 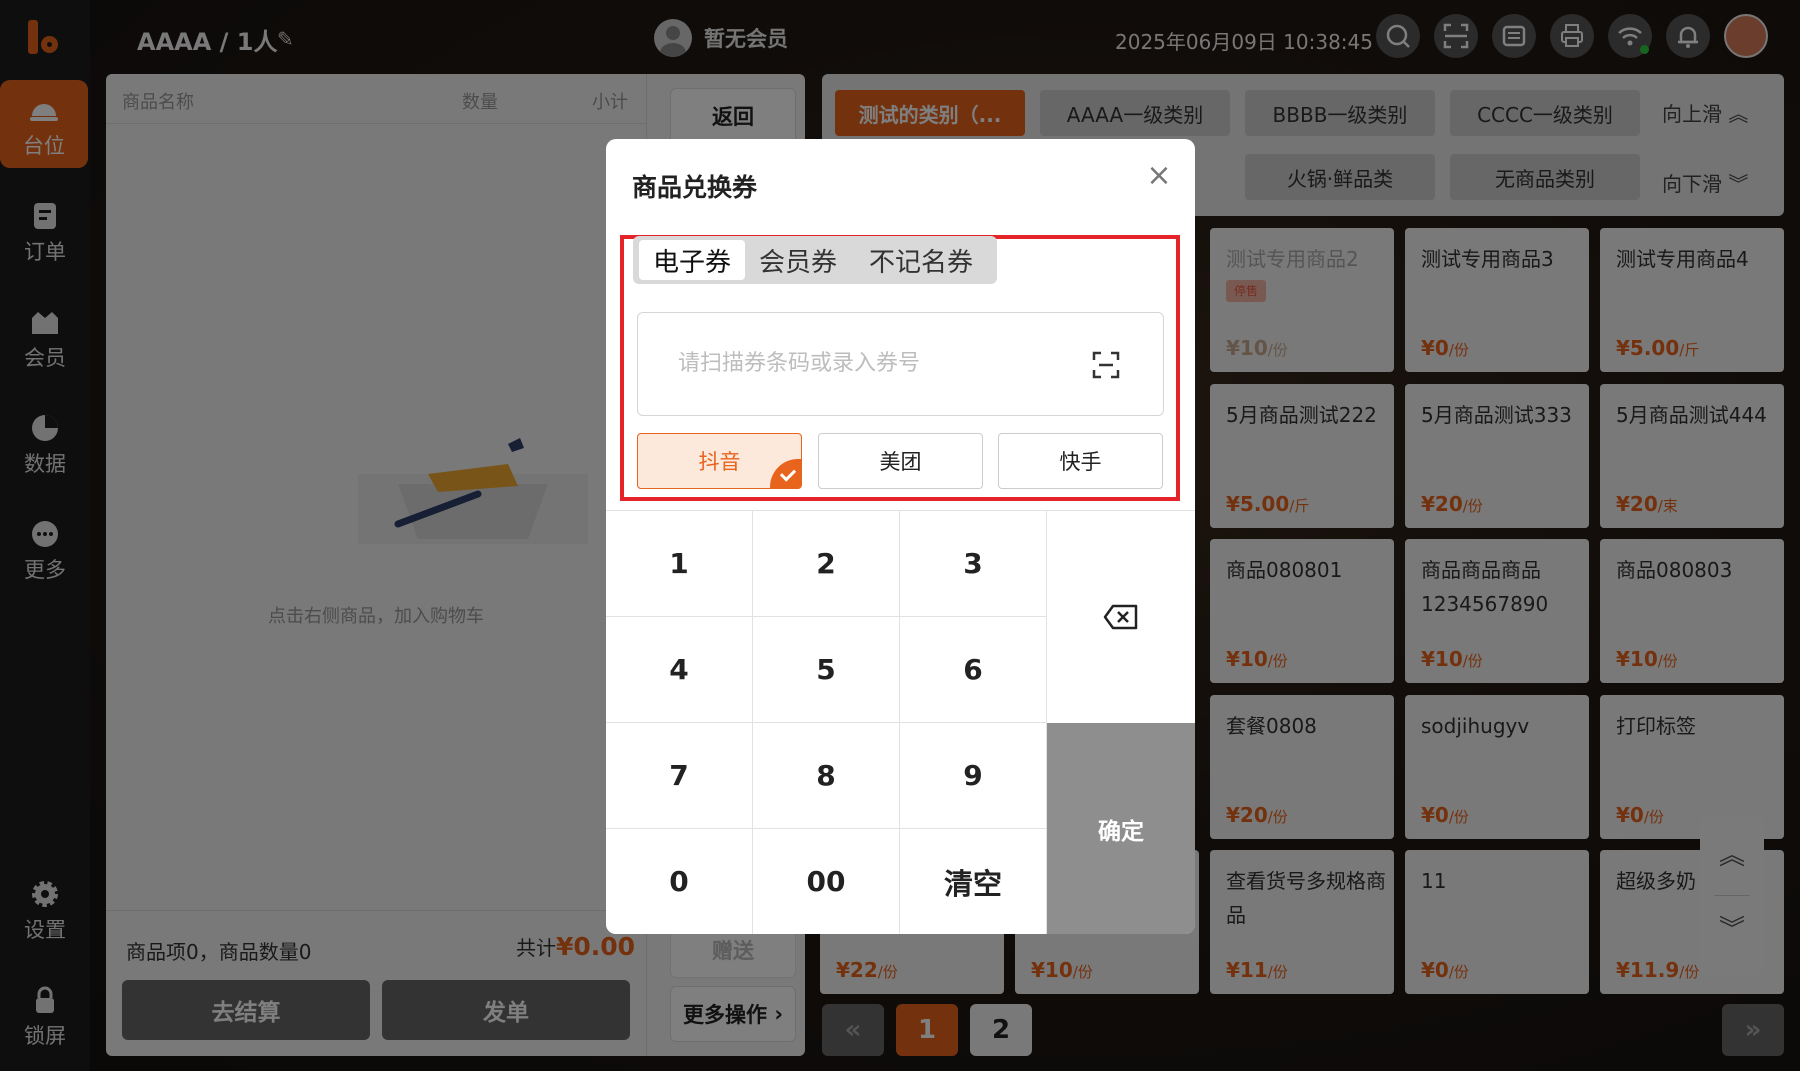 I want to click on voucher-code-input, so click(x=878, y=363).